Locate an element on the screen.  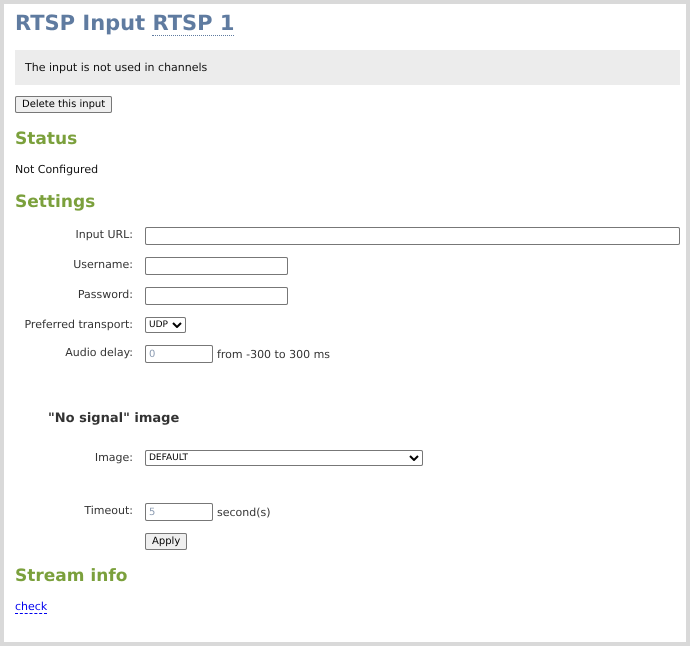
input-name: RTSP 1 is located at coordinates (193, 23).